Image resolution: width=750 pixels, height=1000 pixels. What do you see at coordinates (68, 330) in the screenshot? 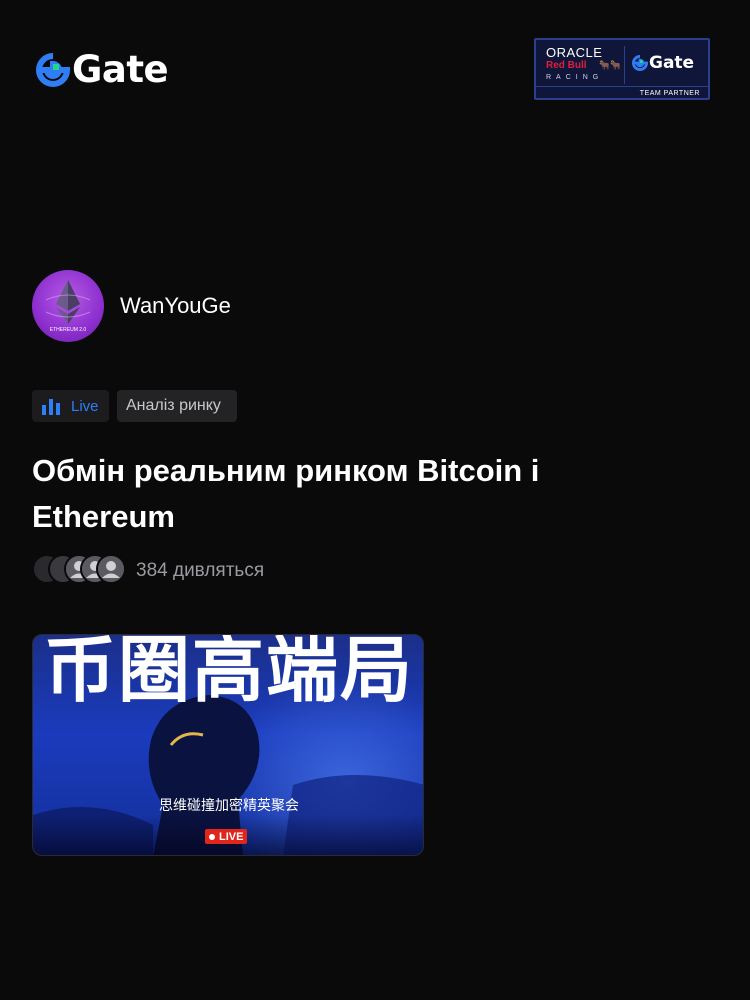
I see `avatar-caption: ETHEREUM 2.0` at bounding box center [68, 330].